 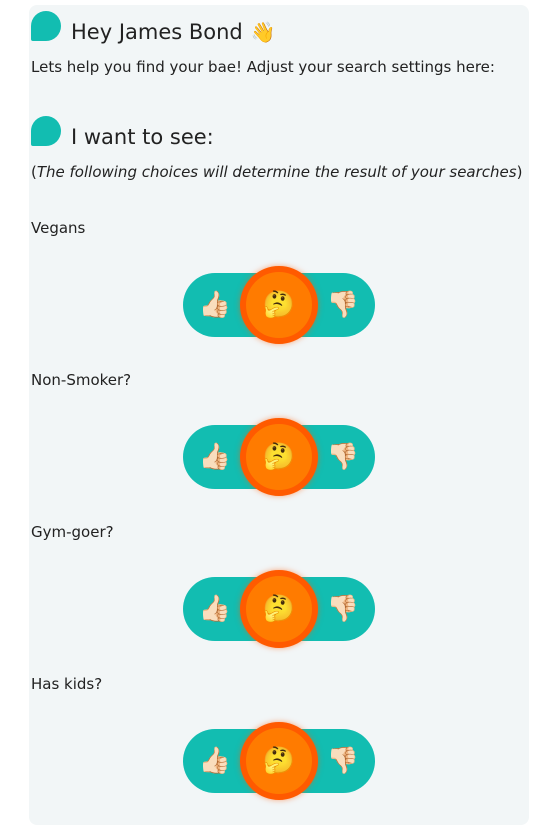 I want to click on preference-slider-vegans: 👍🏻 👎🏻 🤔, so click(x=279, y=305).